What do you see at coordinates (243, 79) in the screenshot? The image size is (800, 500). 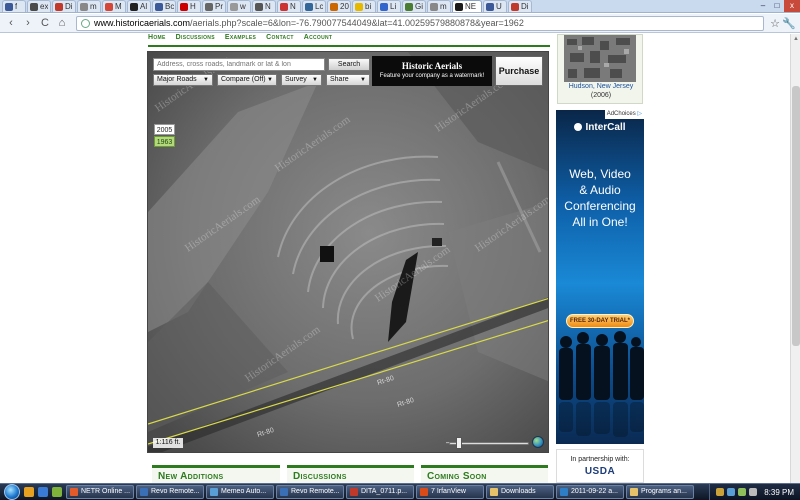 I see `compare-label: Compare (Off)` at bounding box center [243, 79].